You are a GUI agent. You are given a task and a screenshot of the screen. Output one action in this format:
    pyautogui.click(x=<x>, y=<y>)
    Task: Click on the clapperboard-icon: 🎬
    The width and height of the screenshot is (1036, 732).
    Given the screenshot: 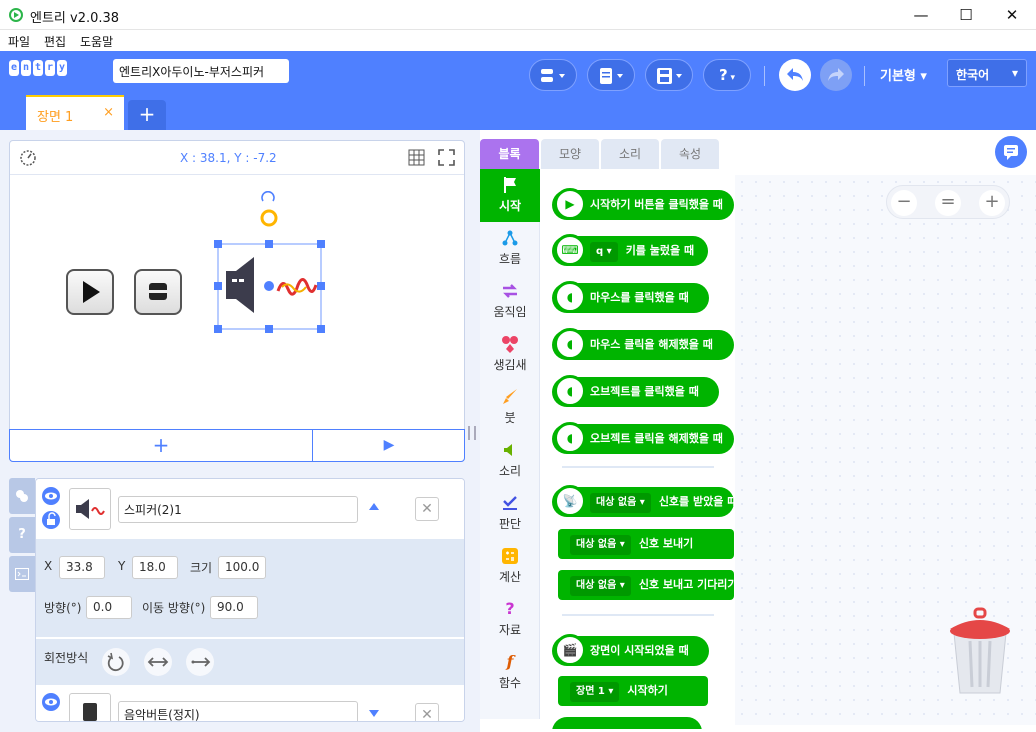 What is the action you would take?
    pyautogui.click(x=570, y=650)
    